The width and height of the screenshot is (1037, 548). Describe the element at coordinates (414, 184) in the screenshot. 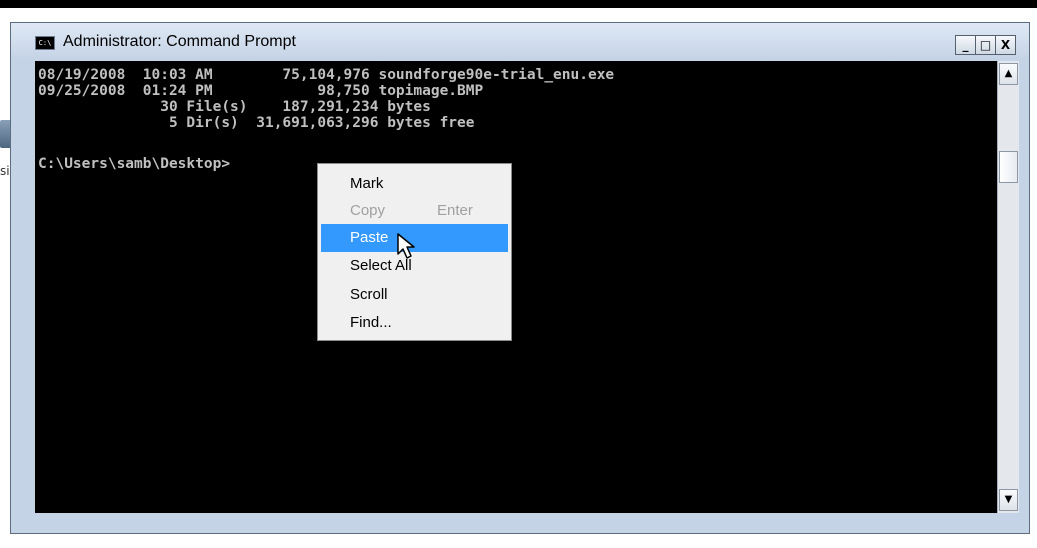

I see `menu-item-mark: Mark` at that location.